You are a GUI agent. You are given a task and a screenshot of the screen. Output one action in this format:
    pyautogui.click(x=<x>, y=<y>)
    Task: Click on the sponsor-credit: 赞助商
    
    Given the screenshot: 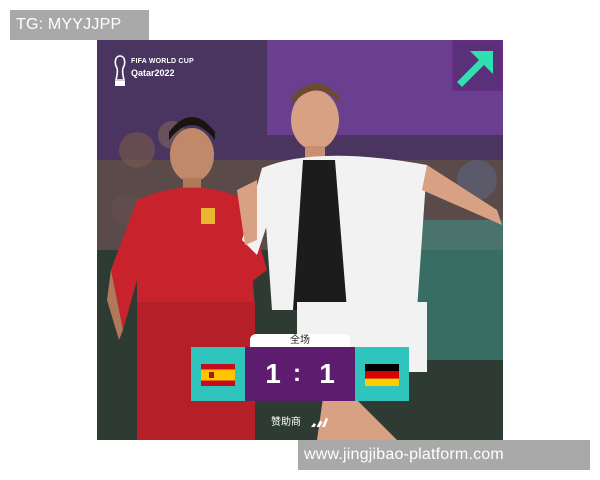 What is the action you would take?
    pyautogui.click(x=299, y=423)
    